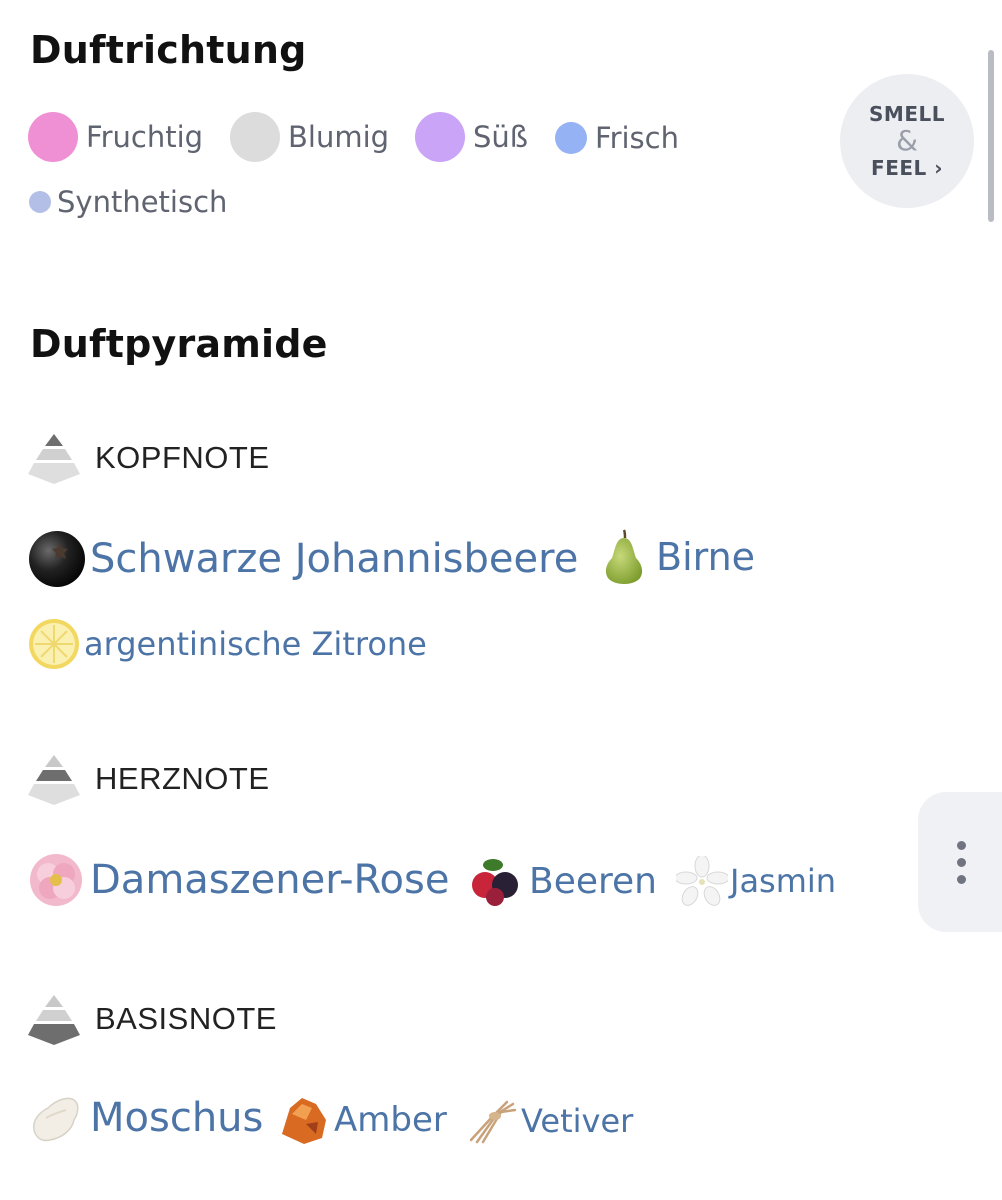 Image resolution: width=1002 pixels, height=1200 pixels. Describe the element at coordinates (471, 137) in the screenshot. I see `accord-sweet: Süß` at that location.